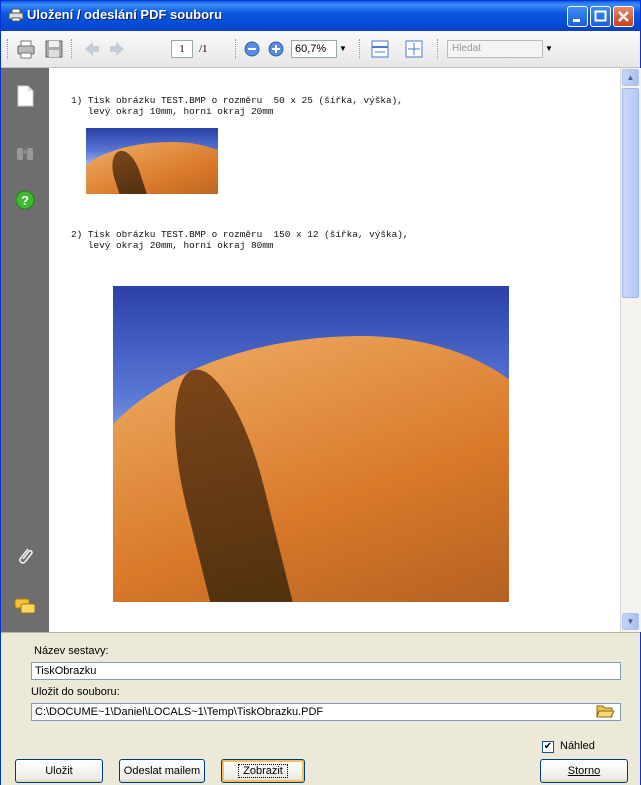  What do you see at coordinates (276, 49) in the screenshot?
I see `zoom-in-icon` at bounding box center [276, 49].